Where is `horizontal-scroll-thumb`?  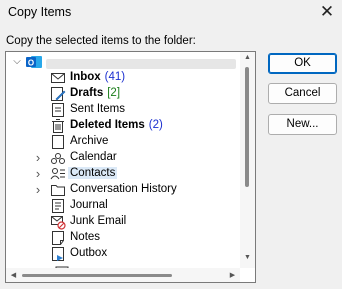
horizontal-scroll-thumb is located at coordinates (97, 275).